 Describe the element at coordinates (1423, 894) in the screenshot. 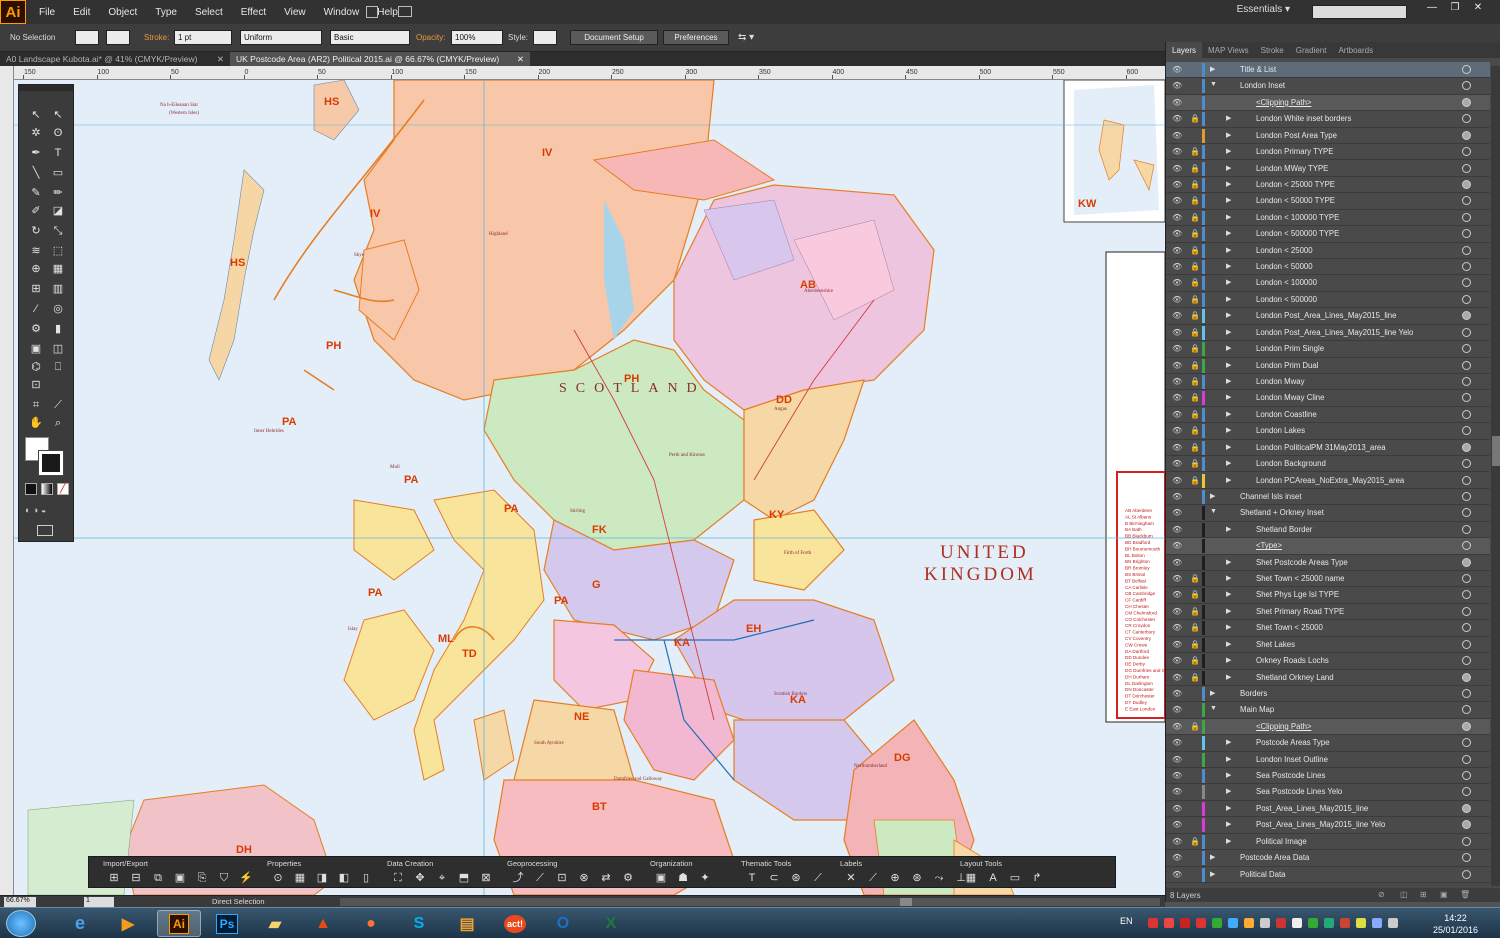

I see `new-sublayer-icon: ⊞` at that location.